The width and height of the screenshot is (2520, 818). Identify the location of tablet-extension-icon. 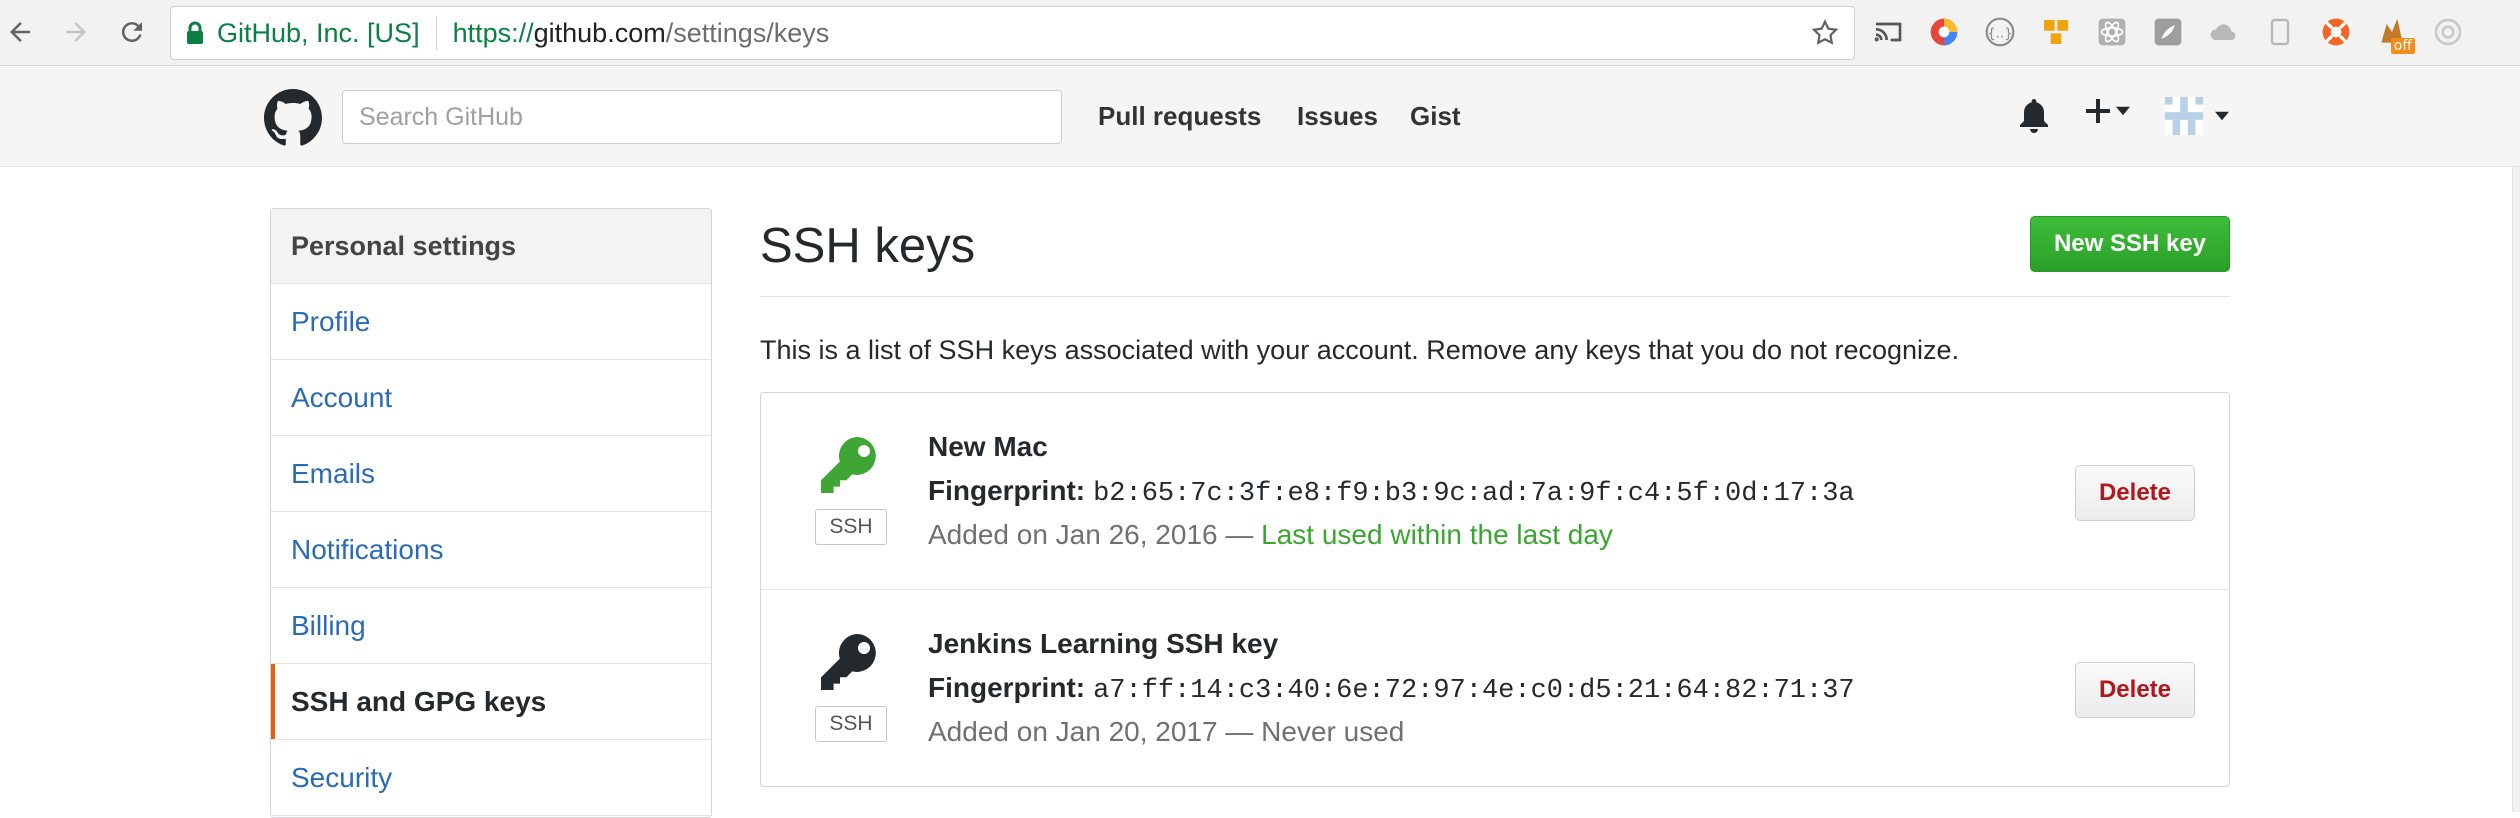
(2279, 32).